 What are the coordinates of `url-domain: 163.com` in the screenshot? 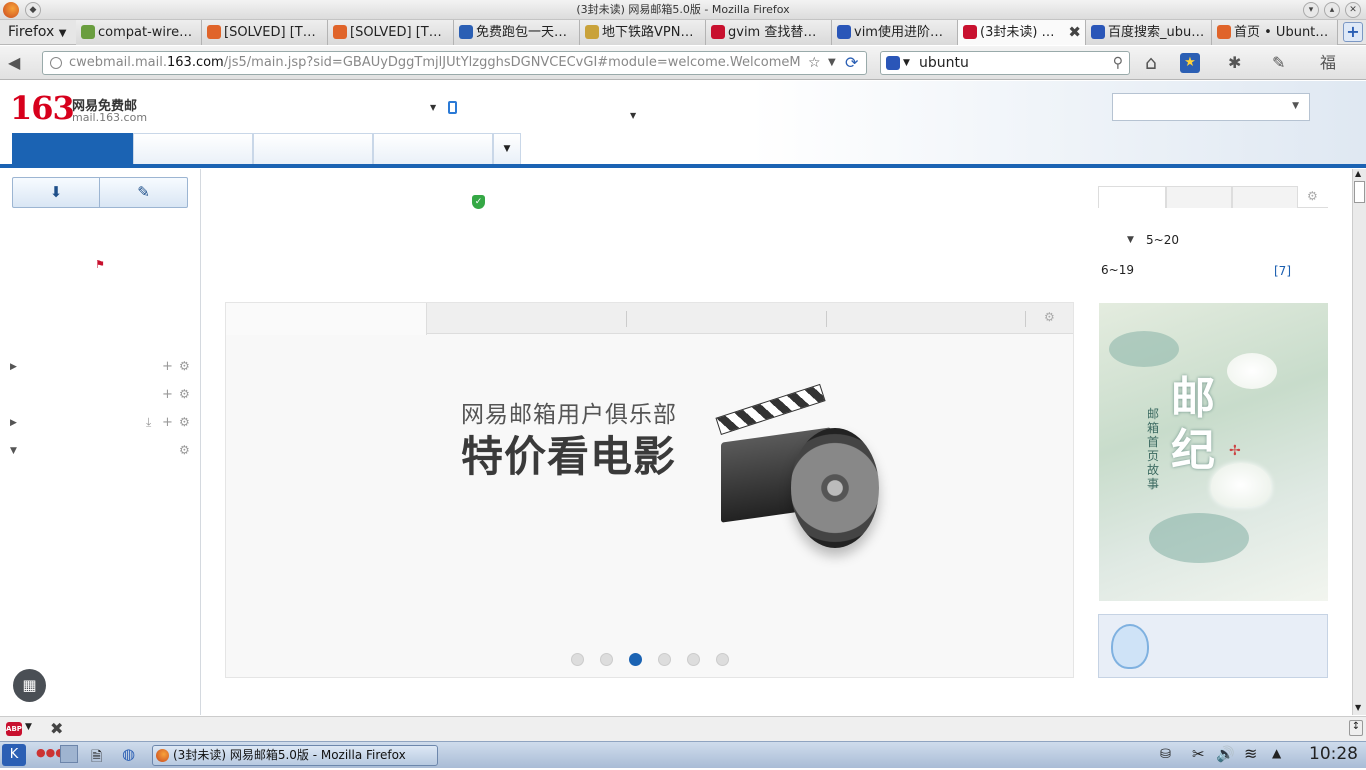 It's located at (195, 62).